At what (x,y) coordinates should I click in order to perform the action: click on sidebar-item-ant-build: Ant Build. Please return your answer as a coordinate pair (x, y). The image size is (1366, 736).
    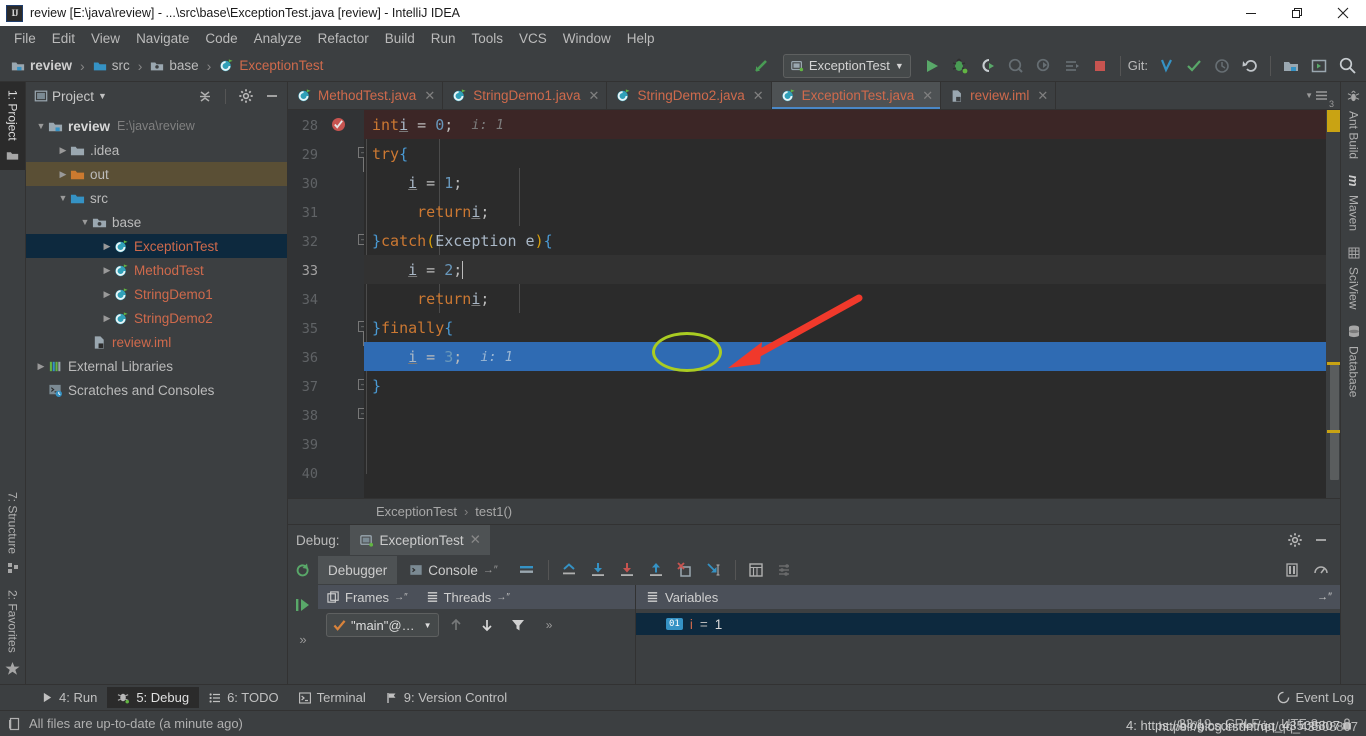
    Looking at the image, I should click on (1354, 124).